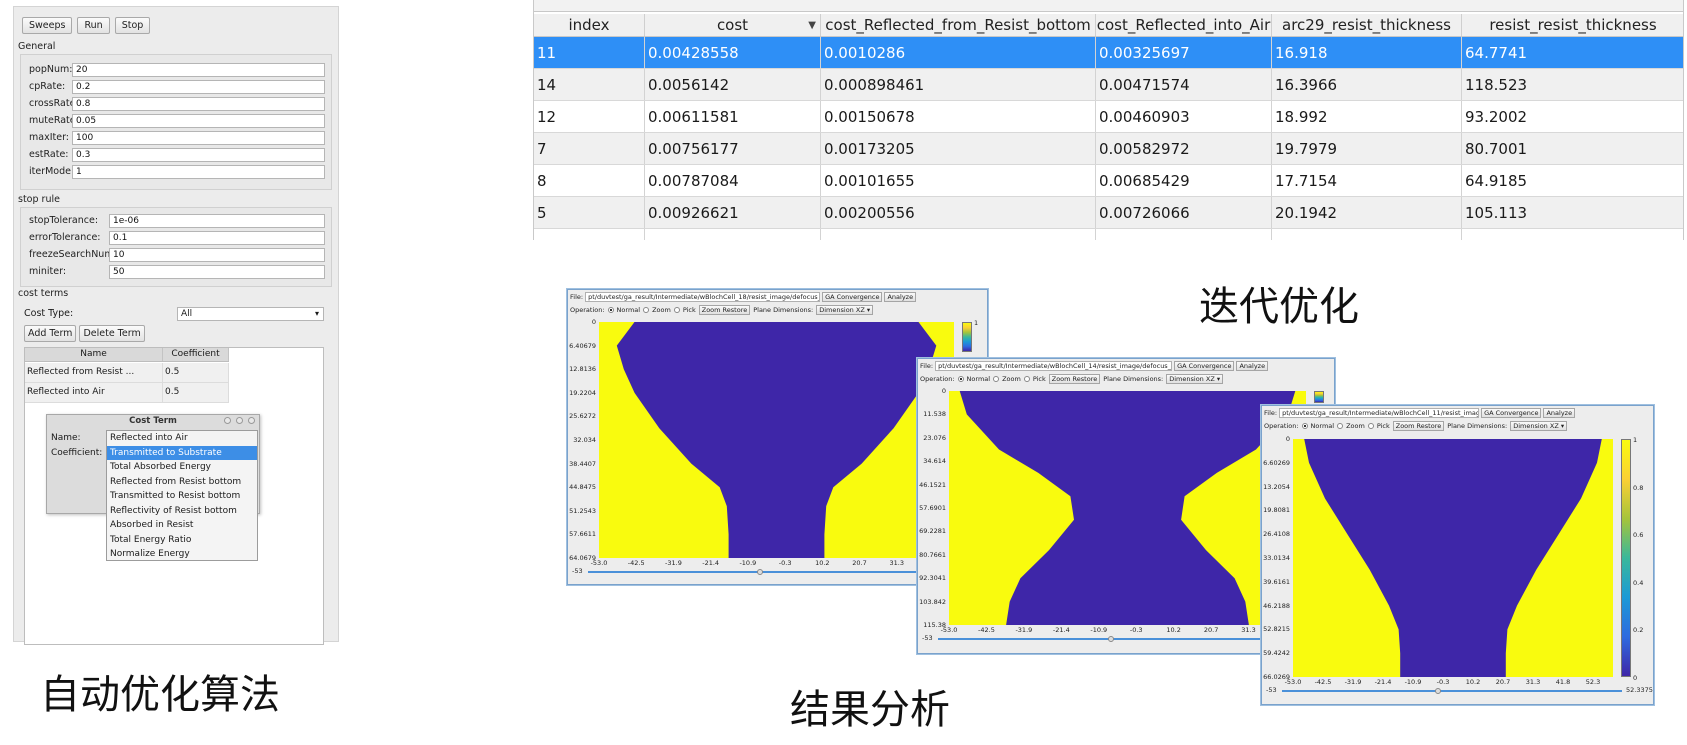 The image size is (1687, 745). What do you see at coordinates (1276, 629) in the screenshot?
I see `y-tick-label: 52.8215` at bounding box center [1276, 629].